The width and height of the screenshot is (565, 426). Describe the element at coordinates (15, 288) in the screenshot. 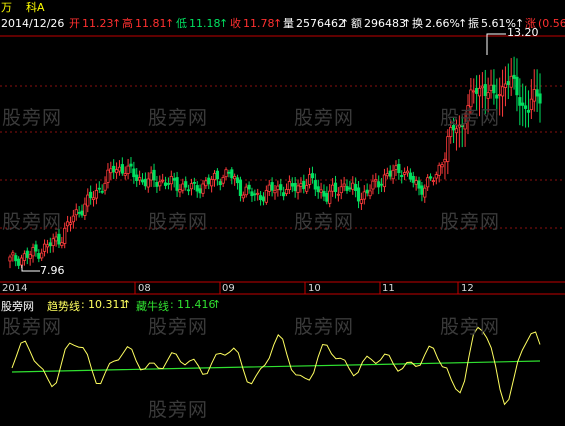

I see `x-axis-label: 2014` at that location.